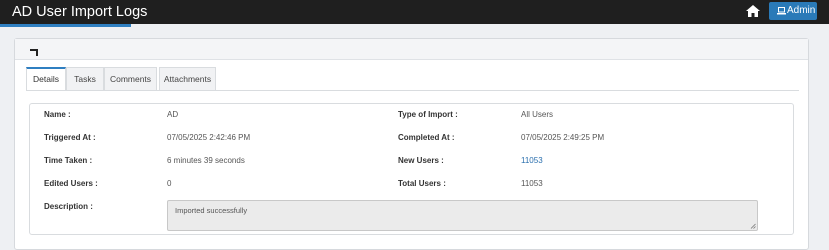 This screenshot has width=829, height=250. What do you see at coordinates (421, 160) in the screenshot?
I see `new-users-label: New Users :` at bounding box center [421, 160].